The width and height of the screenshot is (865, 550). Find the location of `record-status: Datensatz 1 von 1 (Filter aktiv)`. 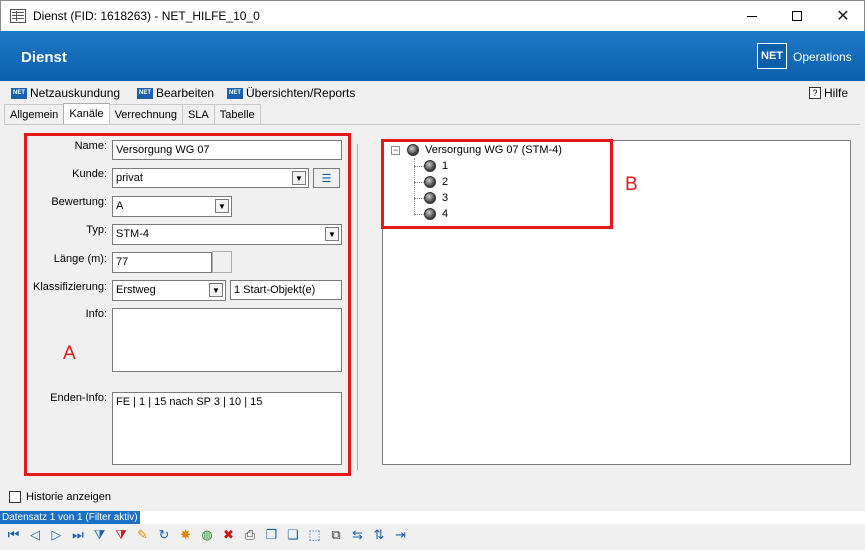

record-status: Datensatz 1 von 1 (Filter aktiv) is located at coordinates (70, 517).